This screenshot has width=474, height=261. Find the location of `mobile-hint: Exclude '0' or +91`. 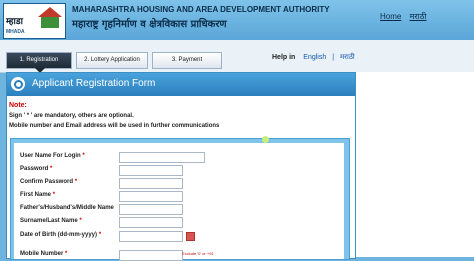

mobile-hint: Exclude '0' or +91 is located at coordinates (198, 253).